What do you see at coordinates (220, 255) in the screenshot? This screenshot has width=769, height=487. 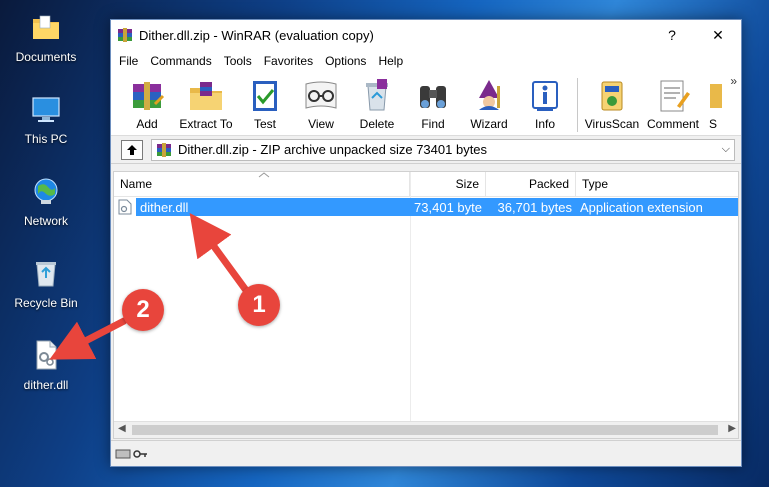 I see `arrow-to-file-row` at bounding box center [220, 255].